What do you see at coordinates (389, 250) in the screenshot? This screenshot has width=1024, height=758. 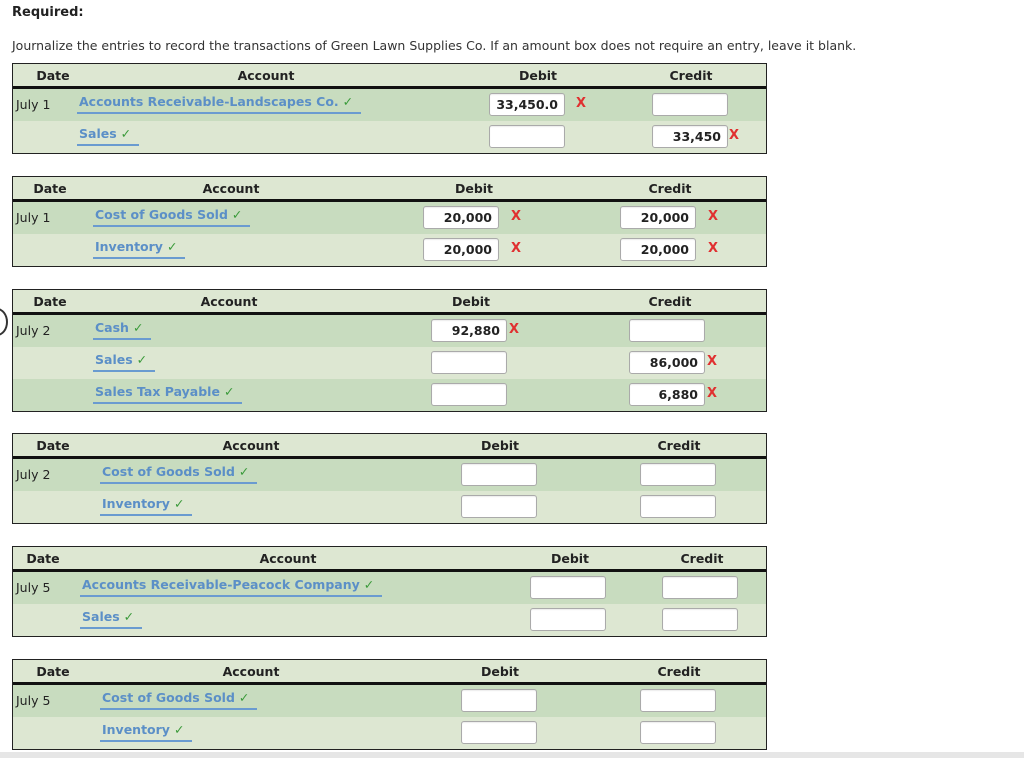 I see `table-row: Inventory ✓ 20,000 X 20,000 X` at bounding box center [389, 250].